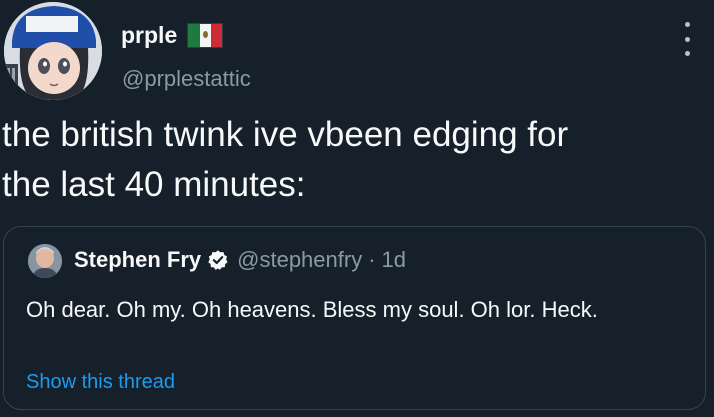  I want to click on quote-header: Stephen Fry @stephenfry · 1d, so click(240, 260).